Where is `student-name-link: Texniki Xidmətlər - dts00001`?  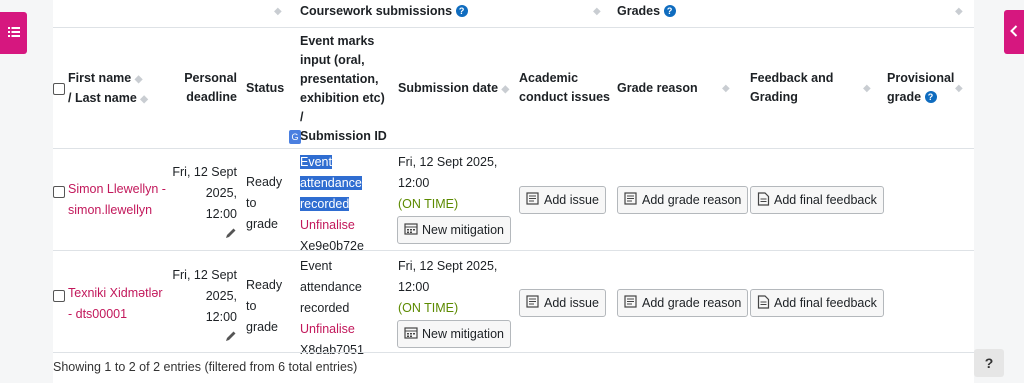 student-name-link: Texniki Xidmətlər - dts00001 is located at coordinates (115, 304).